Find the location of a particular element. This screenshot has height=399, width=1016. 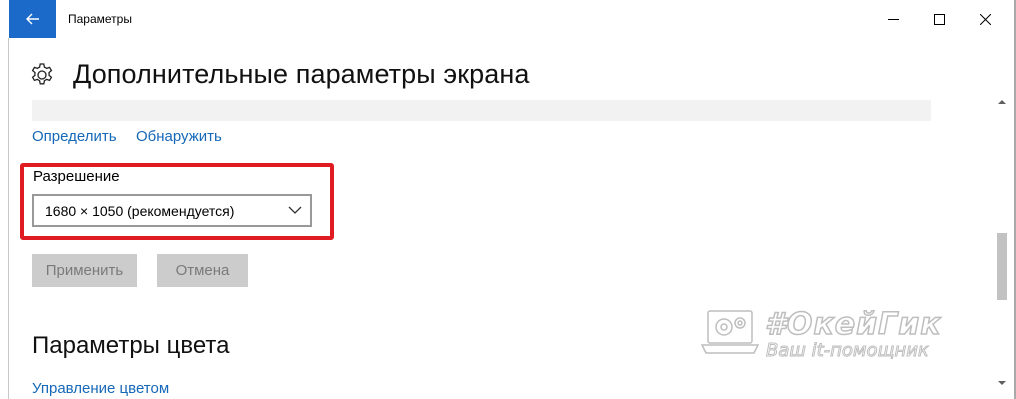

maximize-icon is located at coordinates (939, 19).